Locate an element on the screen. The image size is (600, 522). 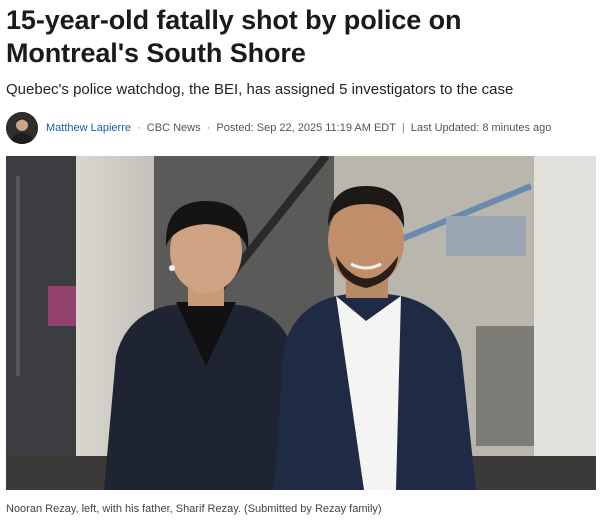
author-photo-icon is located at coordinates (22, 128).